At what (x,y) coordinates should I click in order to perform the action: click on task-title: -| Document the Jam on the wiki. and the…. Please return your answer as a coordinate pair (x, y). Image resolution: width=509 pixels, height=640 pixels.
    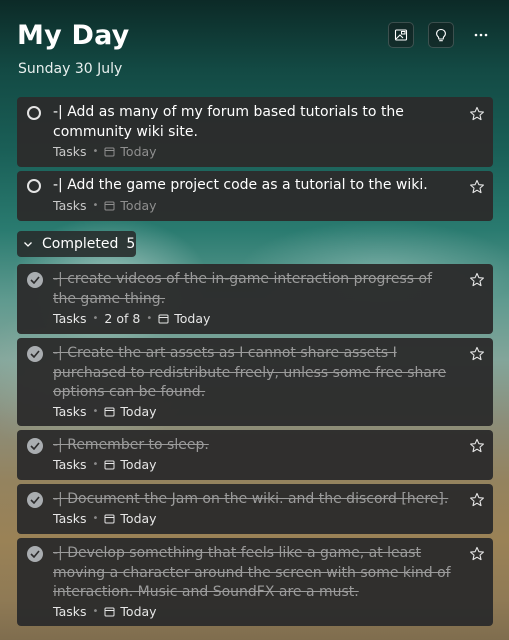
    Looking at the image, I should click on (253, 500).